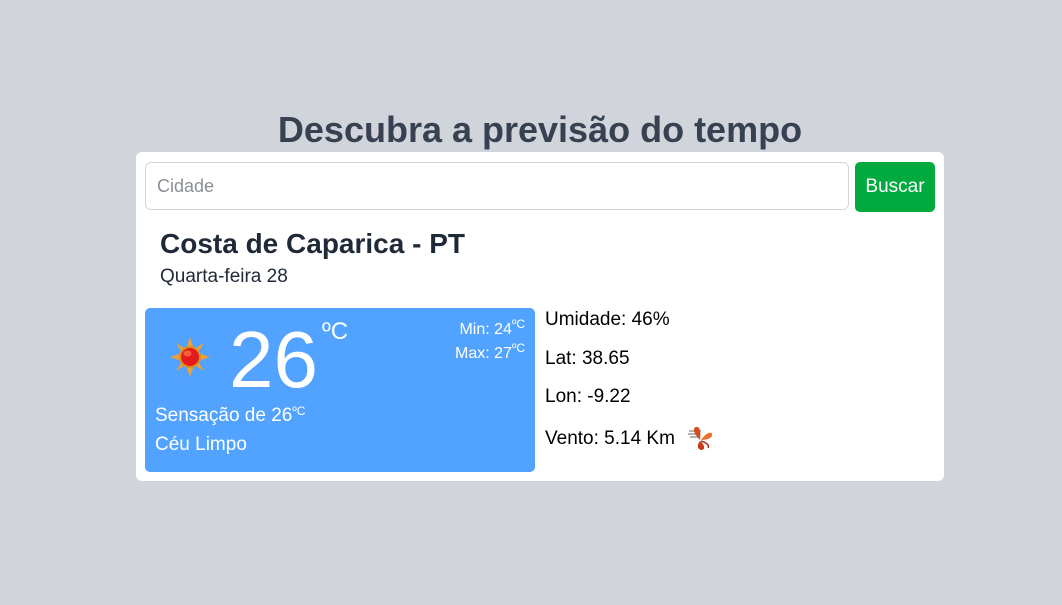  What do you see at coordinates (700, 438) in the screenshot?
I see `wind-icon` at bounding box center [700, 438].